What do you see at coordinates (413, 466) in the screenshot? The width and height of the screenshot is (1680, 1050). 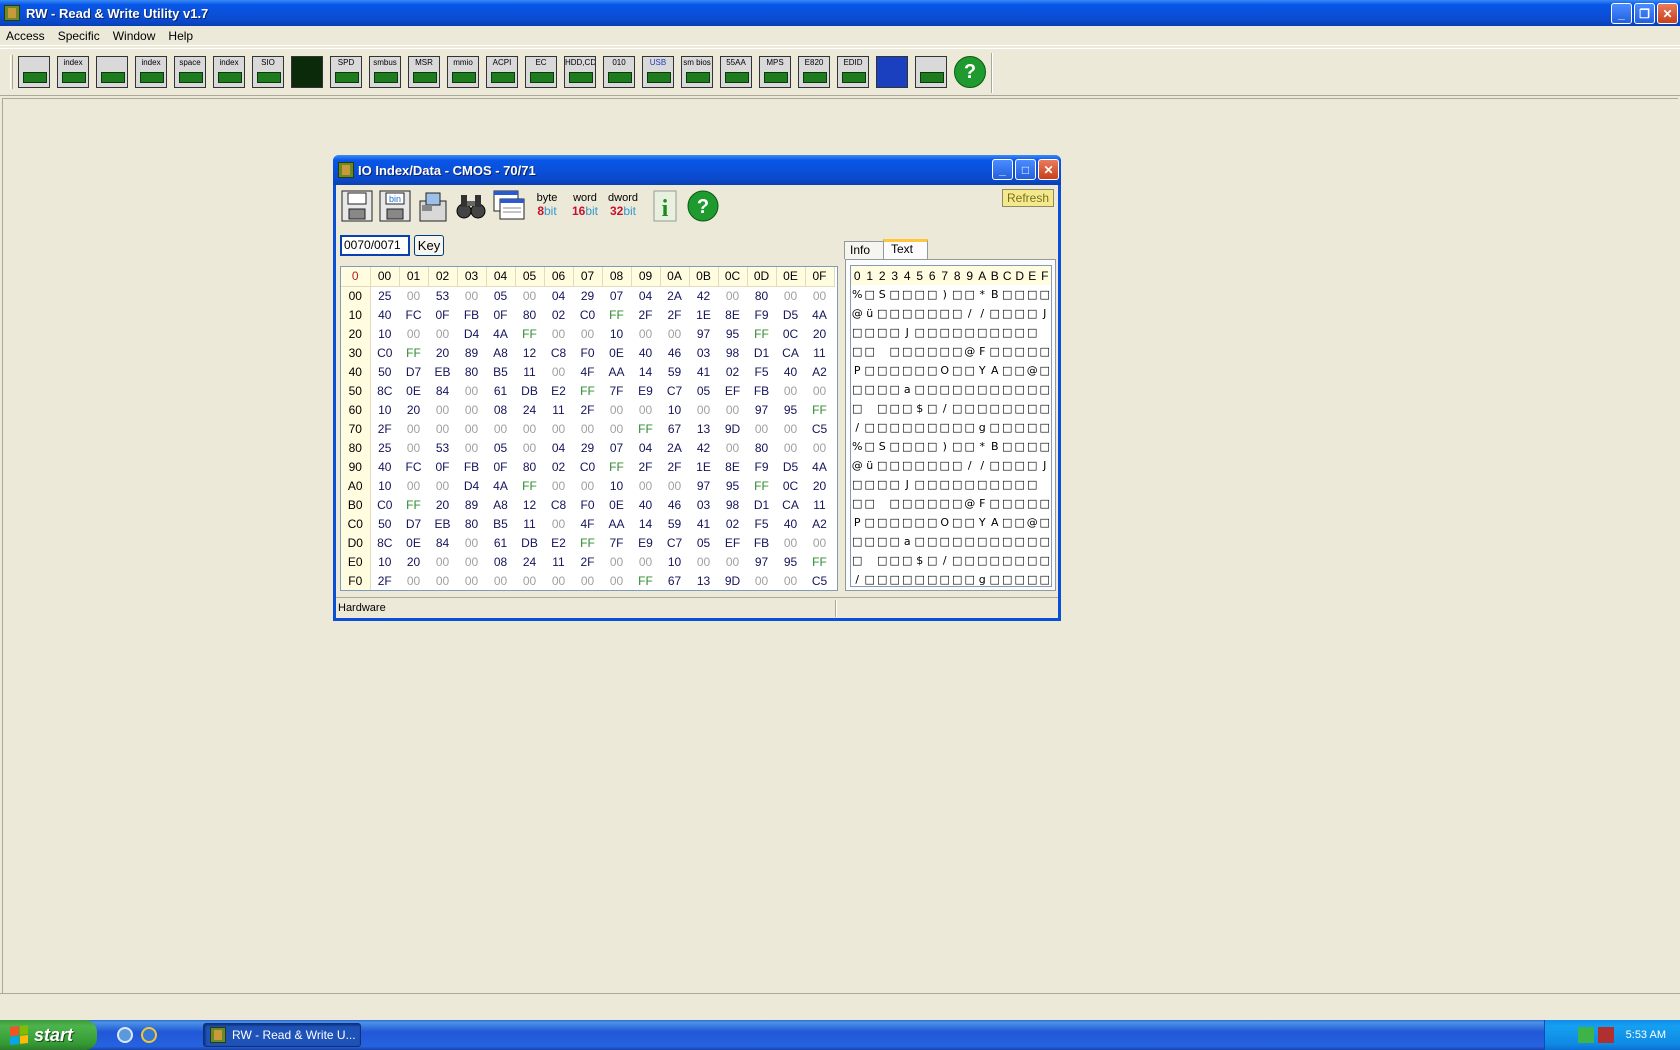 I see `hex-cell: FC` at bounding box center [413, 466].